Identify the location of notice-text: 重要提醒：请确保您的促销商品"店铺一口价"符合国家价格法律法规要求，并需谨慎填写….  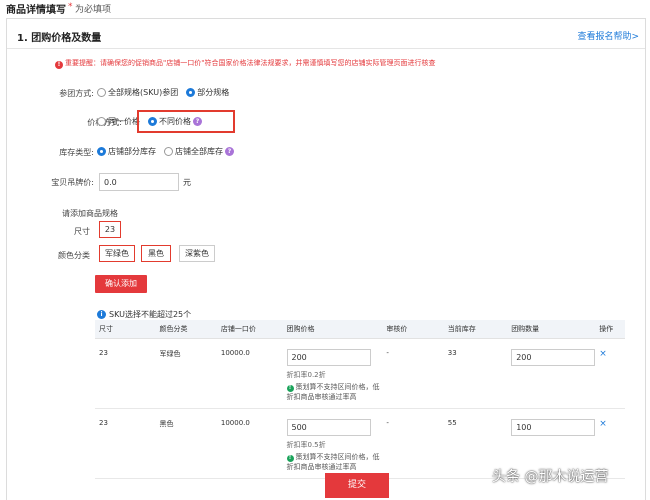
(250, 63).